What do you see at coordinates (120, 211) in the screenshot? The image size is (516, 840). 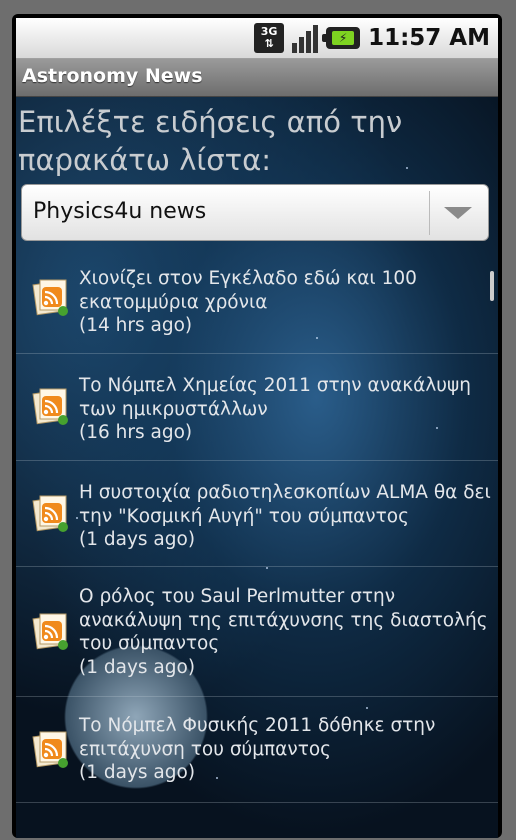 I see `dropdown-selected-value: Physics4u news` at bounding box center [120, 211].